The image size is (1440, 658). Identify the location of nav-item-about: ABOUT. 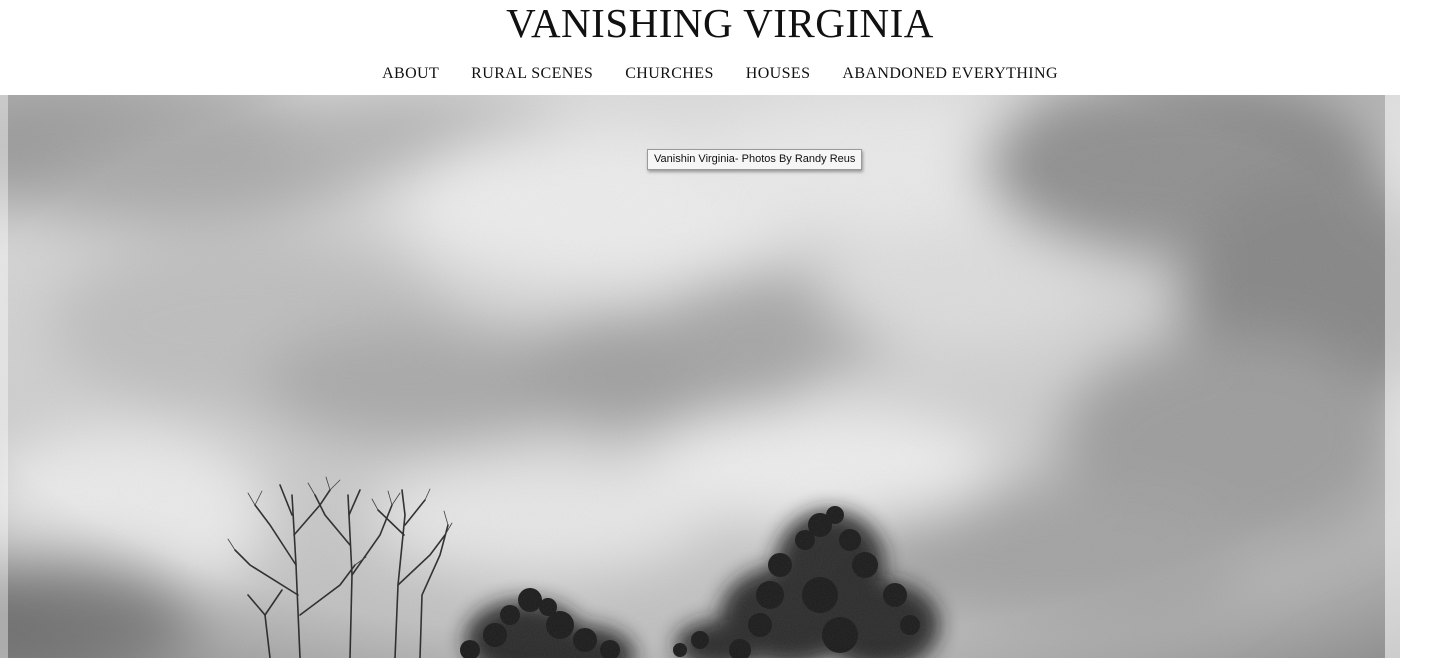
(410, 74).